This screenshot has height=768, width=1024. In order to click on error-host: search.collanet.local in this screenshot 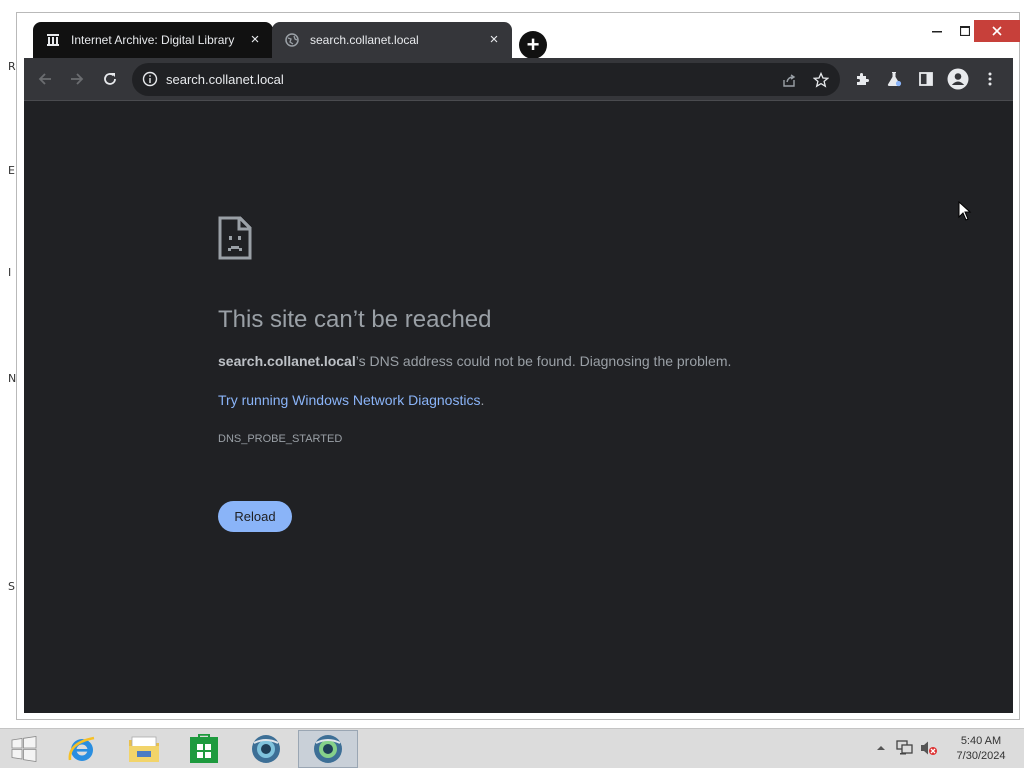, I will do `click(287, 361)`.